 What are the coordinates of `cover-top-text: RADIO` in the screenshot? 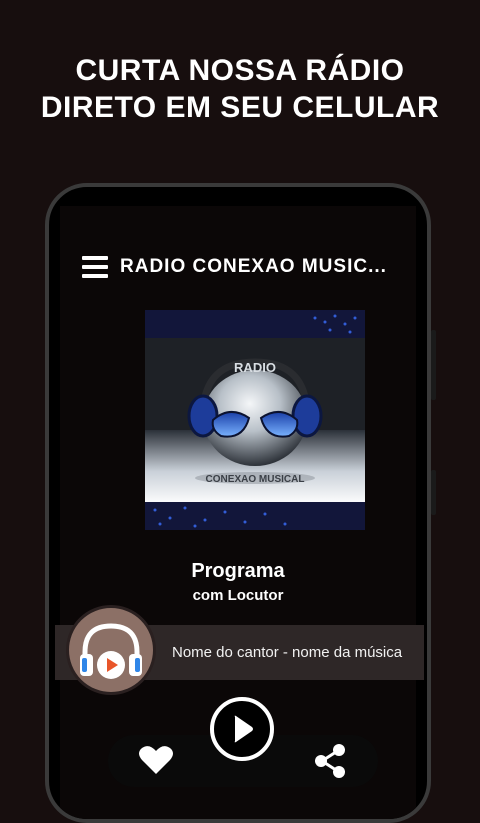 It's located at (255, 367).